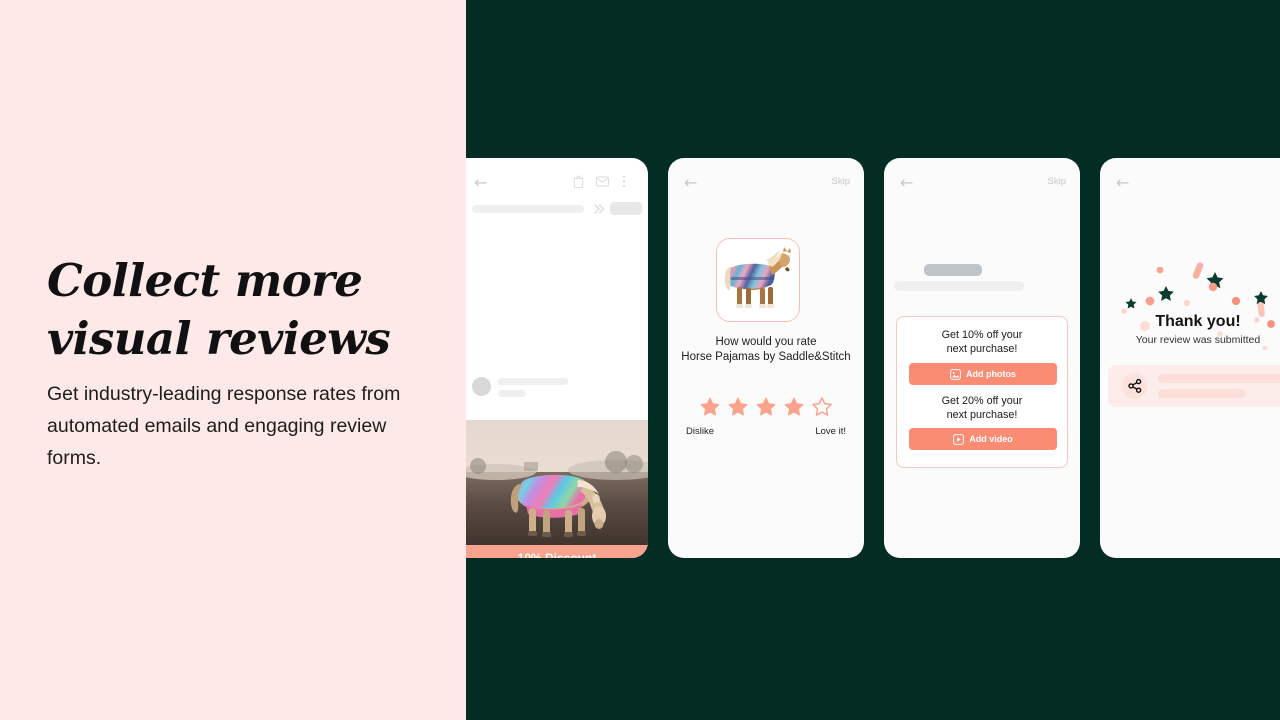 The width and height of the screenshot is (1280, 720). What do you see at coordinates (481, 386) in the screenshot?
I see `avatar` at bounding box center [481, 386].